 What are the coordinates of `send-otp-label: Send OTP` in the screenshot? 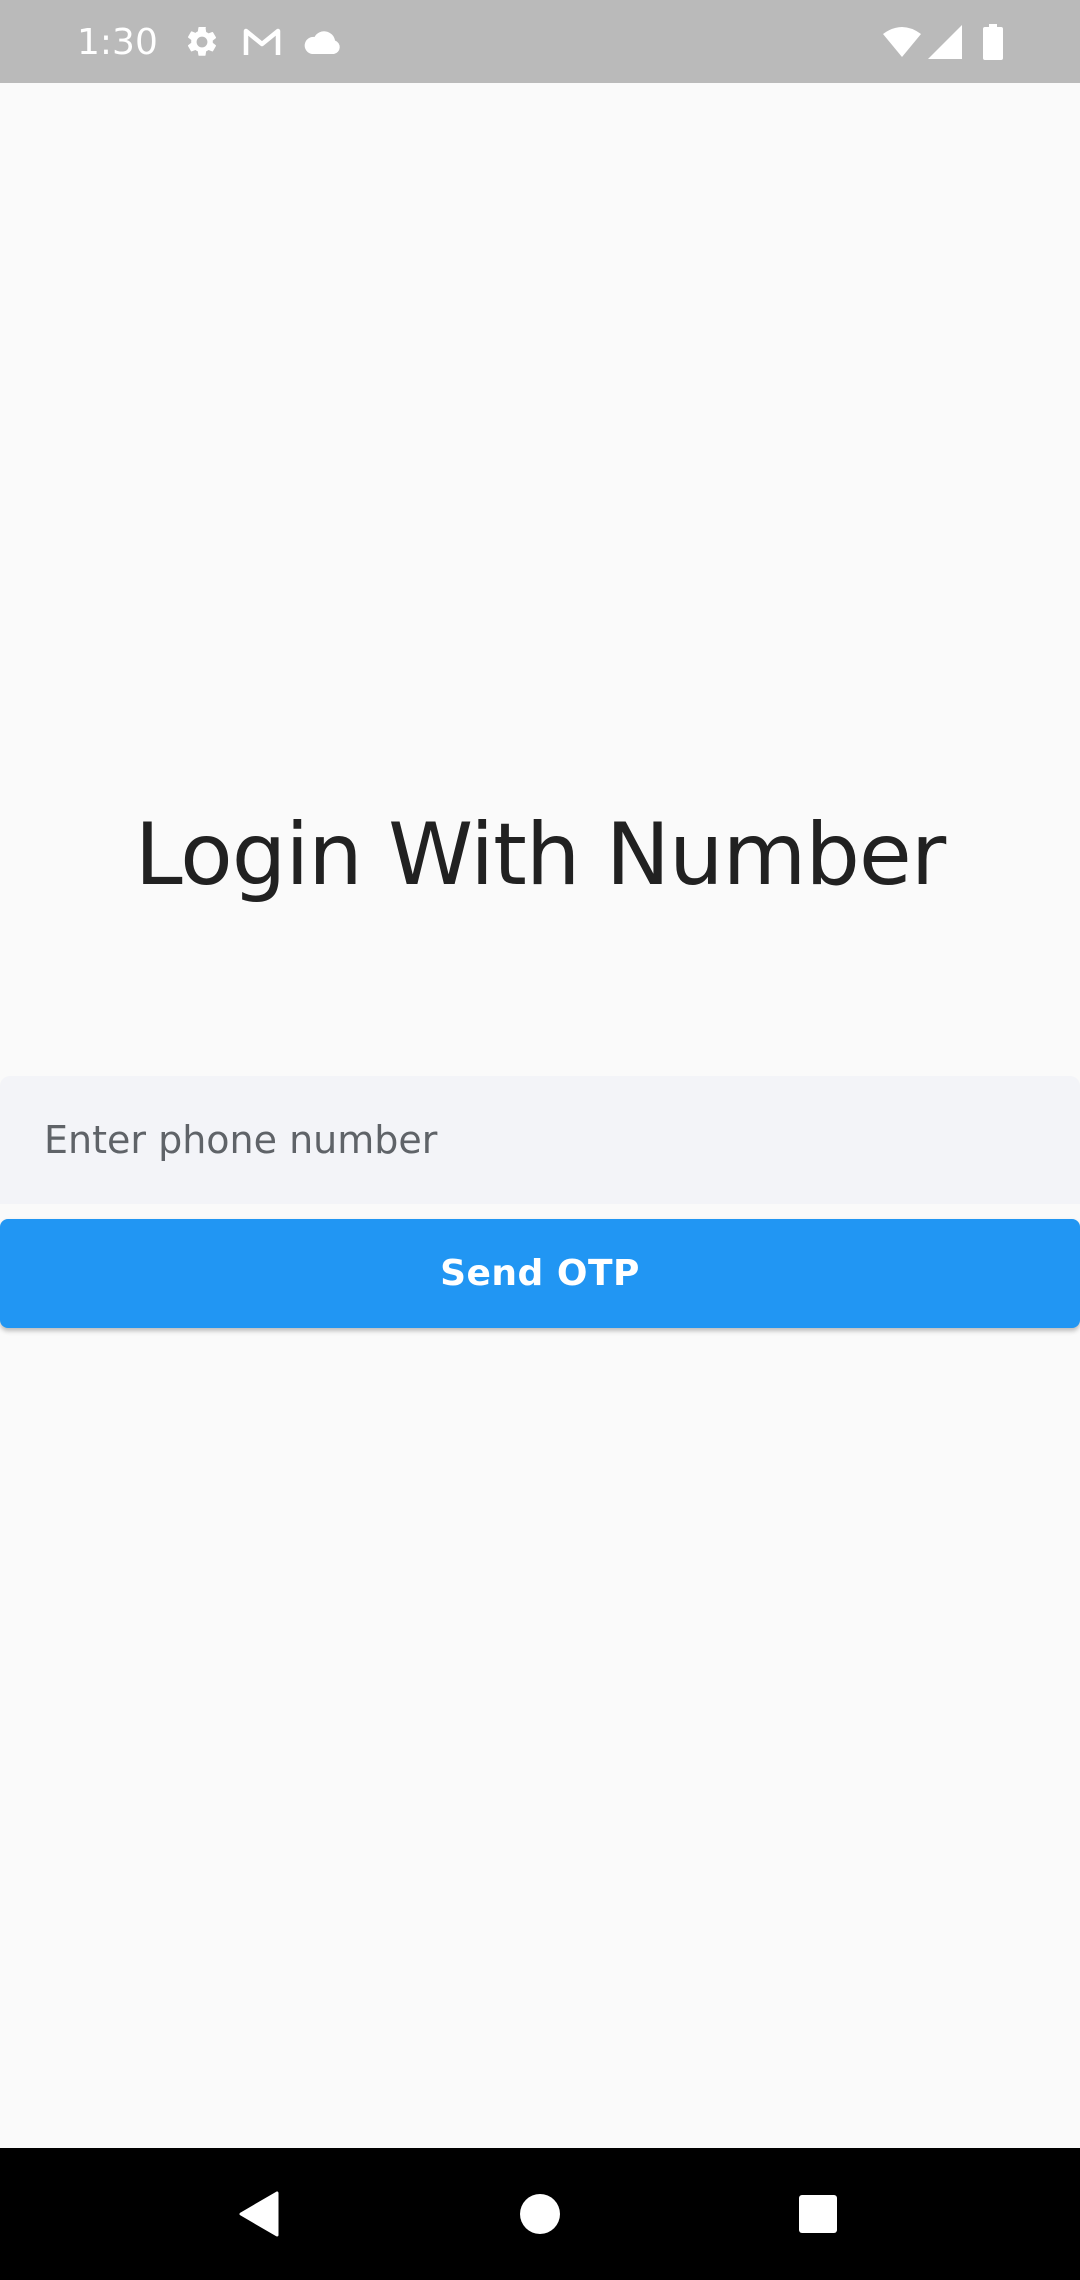 It's located at (540, 1273).